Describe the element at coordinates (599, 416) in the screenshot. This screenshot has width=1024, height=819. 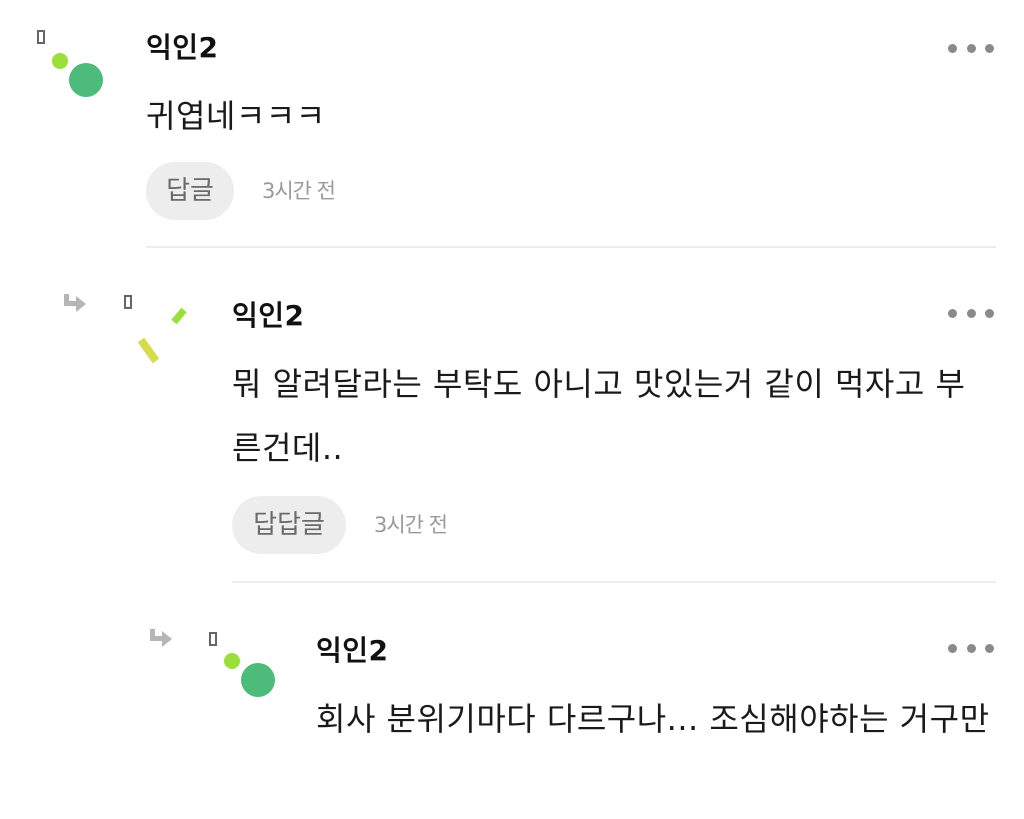
I see `comment-text: 뭐 알려달라는 부탁도 아니고 맛있는거 같이 먹자고 부른건데..` at that location.